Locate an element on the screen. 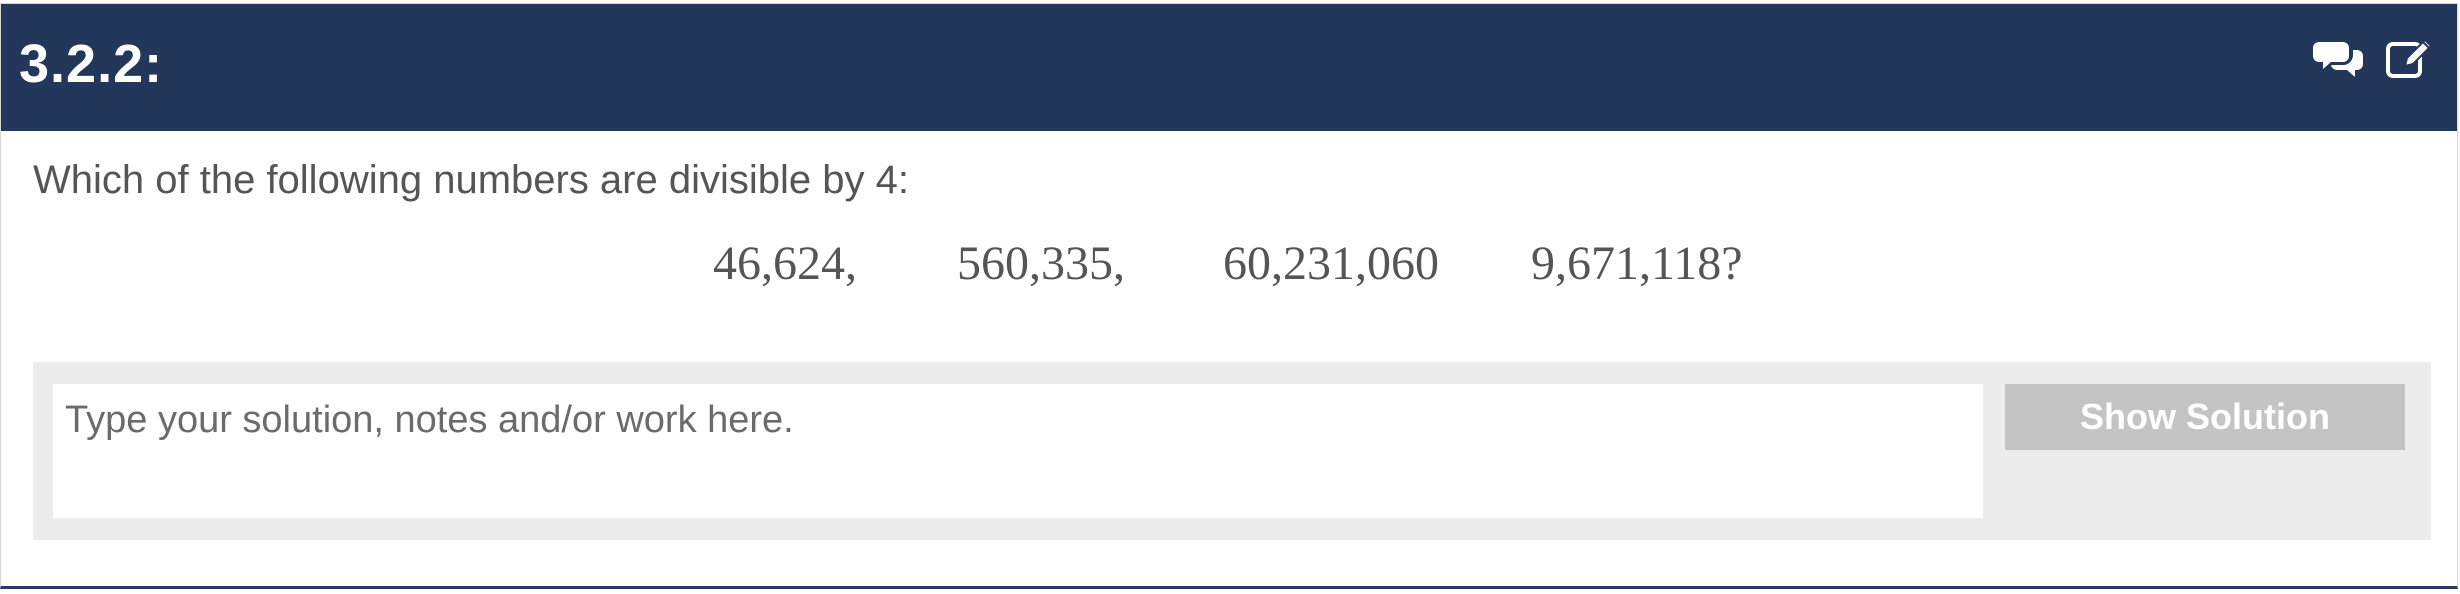 Image resolution: width=2460 pixels, height=594 pixels. number-2: 560,335, is located at coordinates (1041, 263).